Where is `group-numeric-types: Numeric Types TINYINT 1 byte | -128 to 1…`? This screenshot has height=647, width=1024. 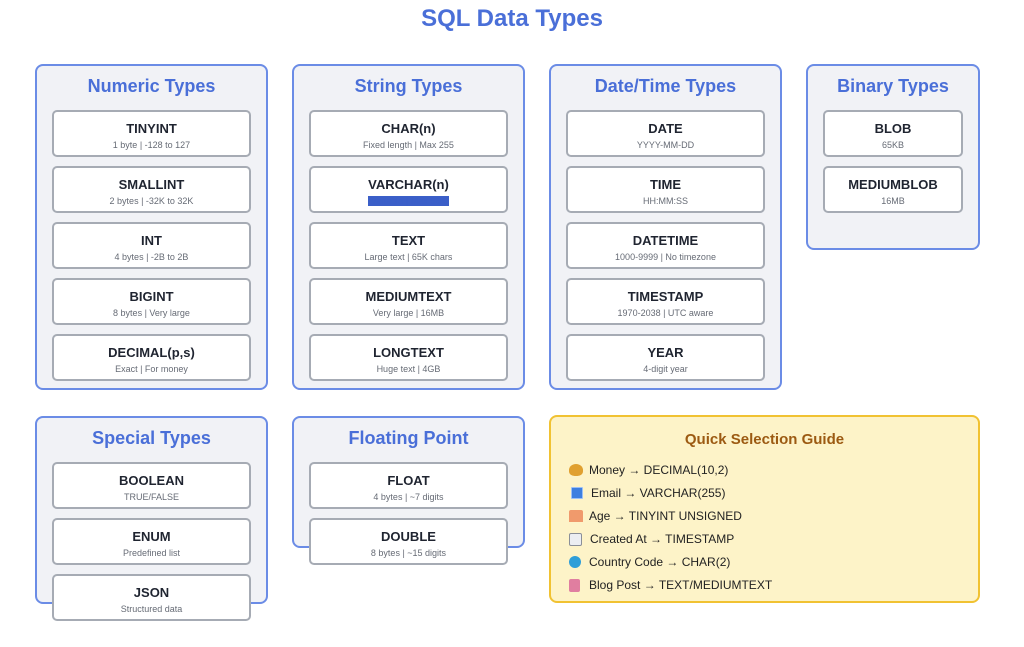
group-numeric-types: Numeric Types TINYINT 1 byte | -128 to 1… is located at coordinates (151, 227).